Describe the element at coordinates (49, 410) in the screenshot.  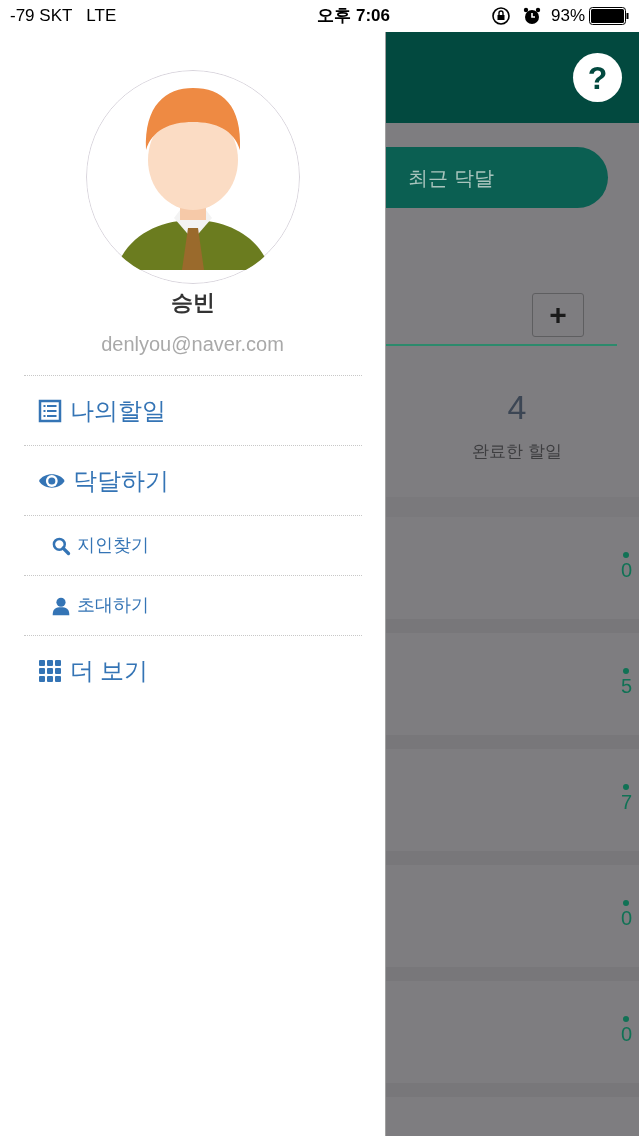
I see `list-icon` at that location.